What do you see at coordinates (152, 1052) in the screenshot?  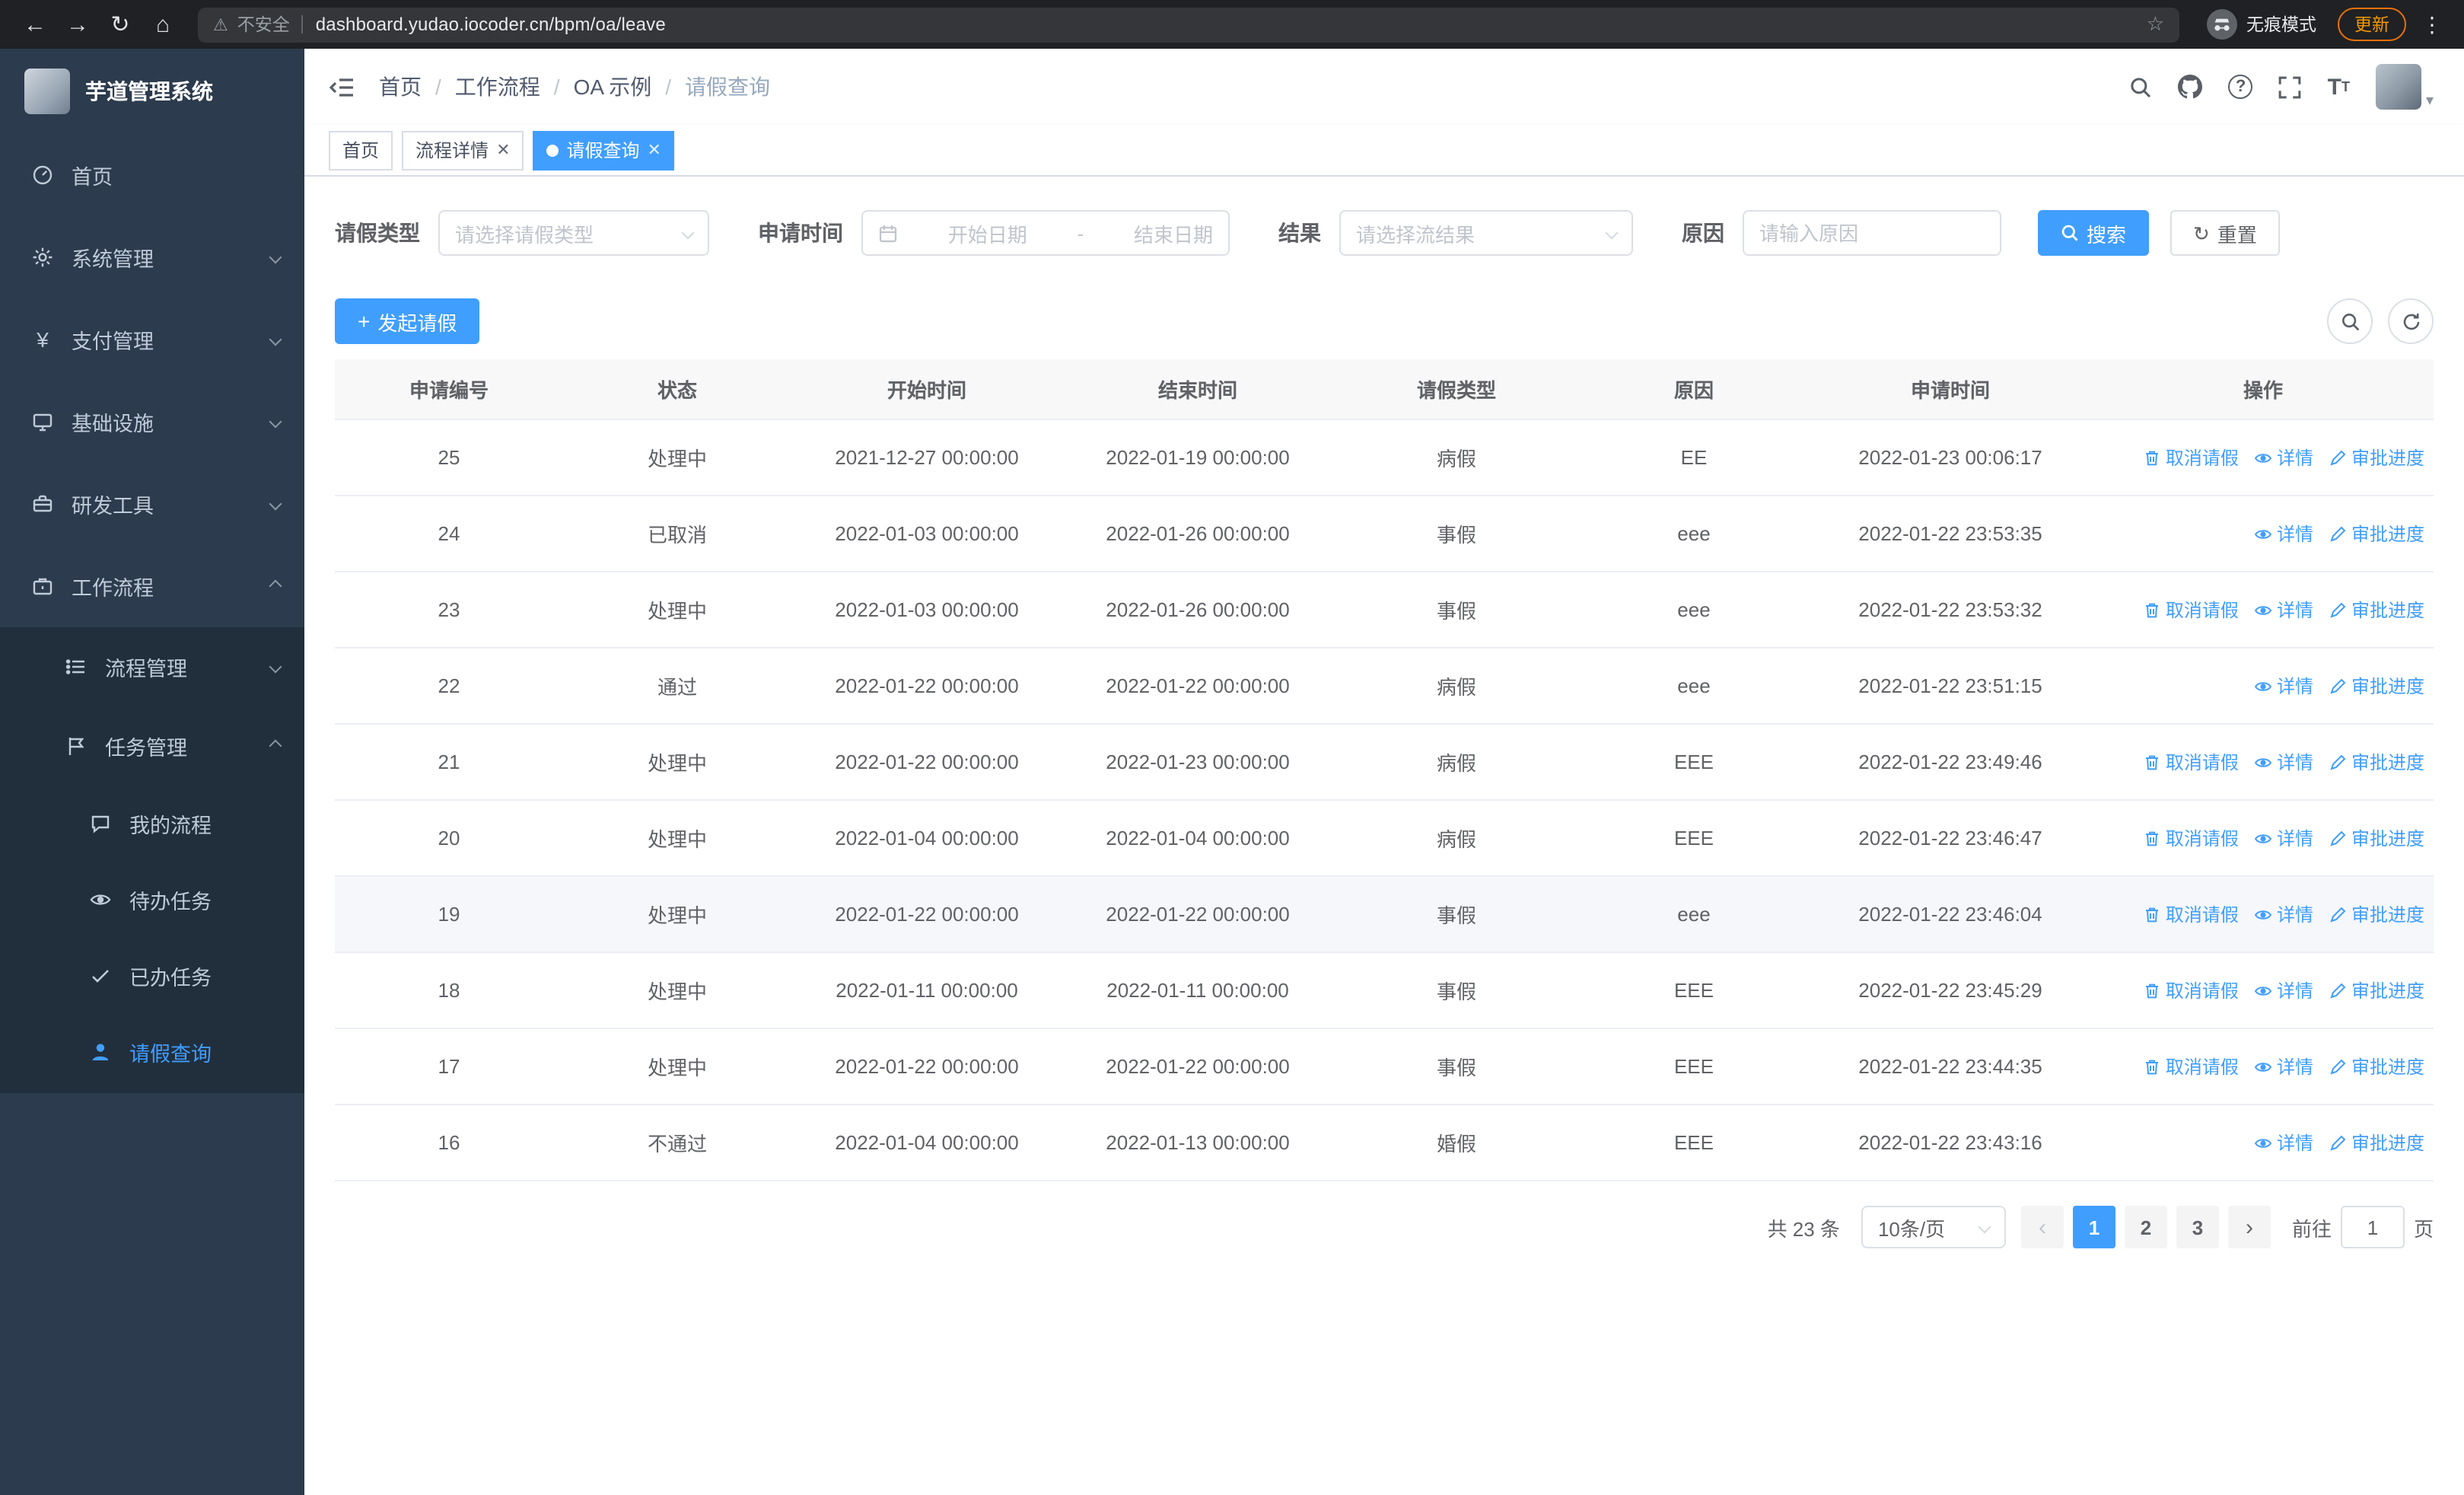 I see `sidebar-item-leave-query: 请假查询` at bounding box center [152, 1052].